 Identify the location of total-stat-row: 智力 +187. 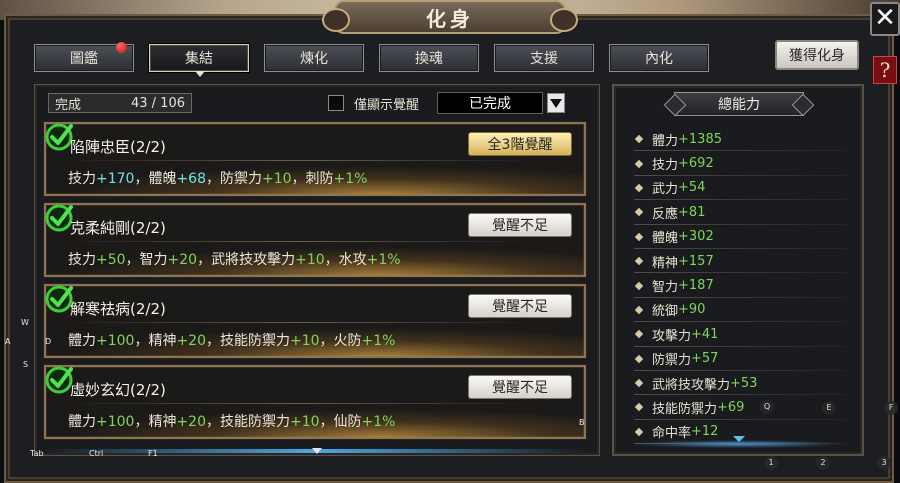
(740, 286).